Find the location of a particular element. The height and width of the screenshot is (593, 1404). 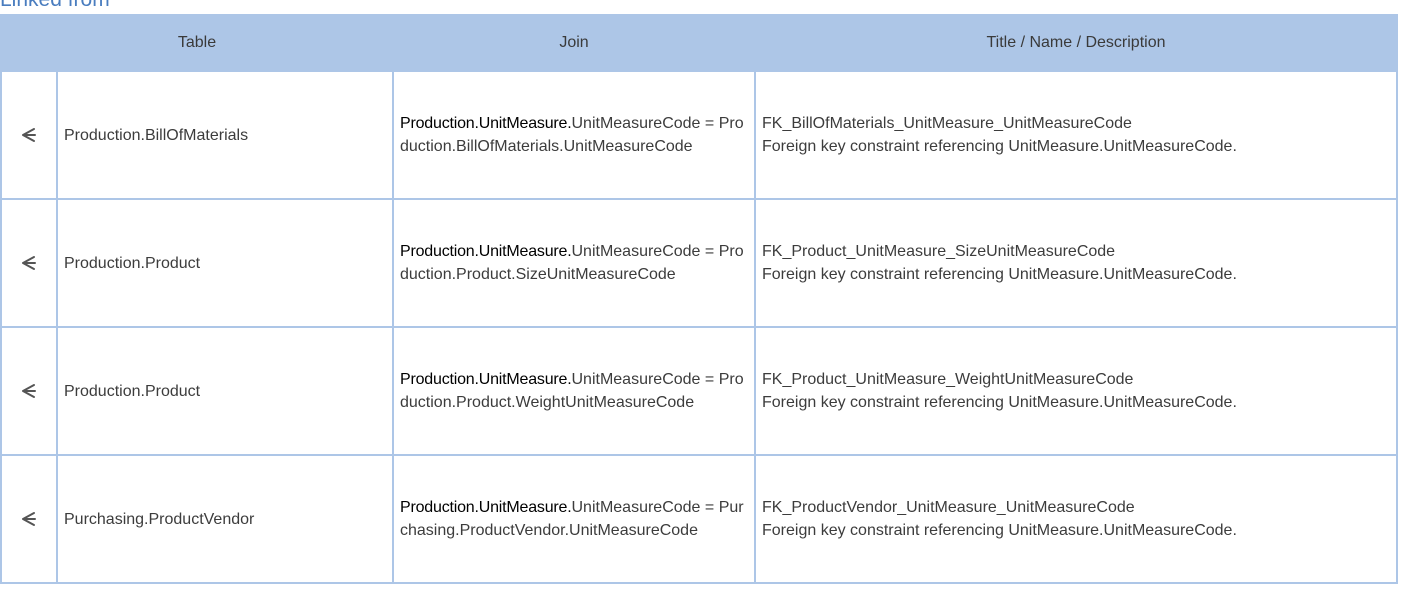

table-name-cell: Purchasing.ProductVendor is located at coordinates (225, 519).